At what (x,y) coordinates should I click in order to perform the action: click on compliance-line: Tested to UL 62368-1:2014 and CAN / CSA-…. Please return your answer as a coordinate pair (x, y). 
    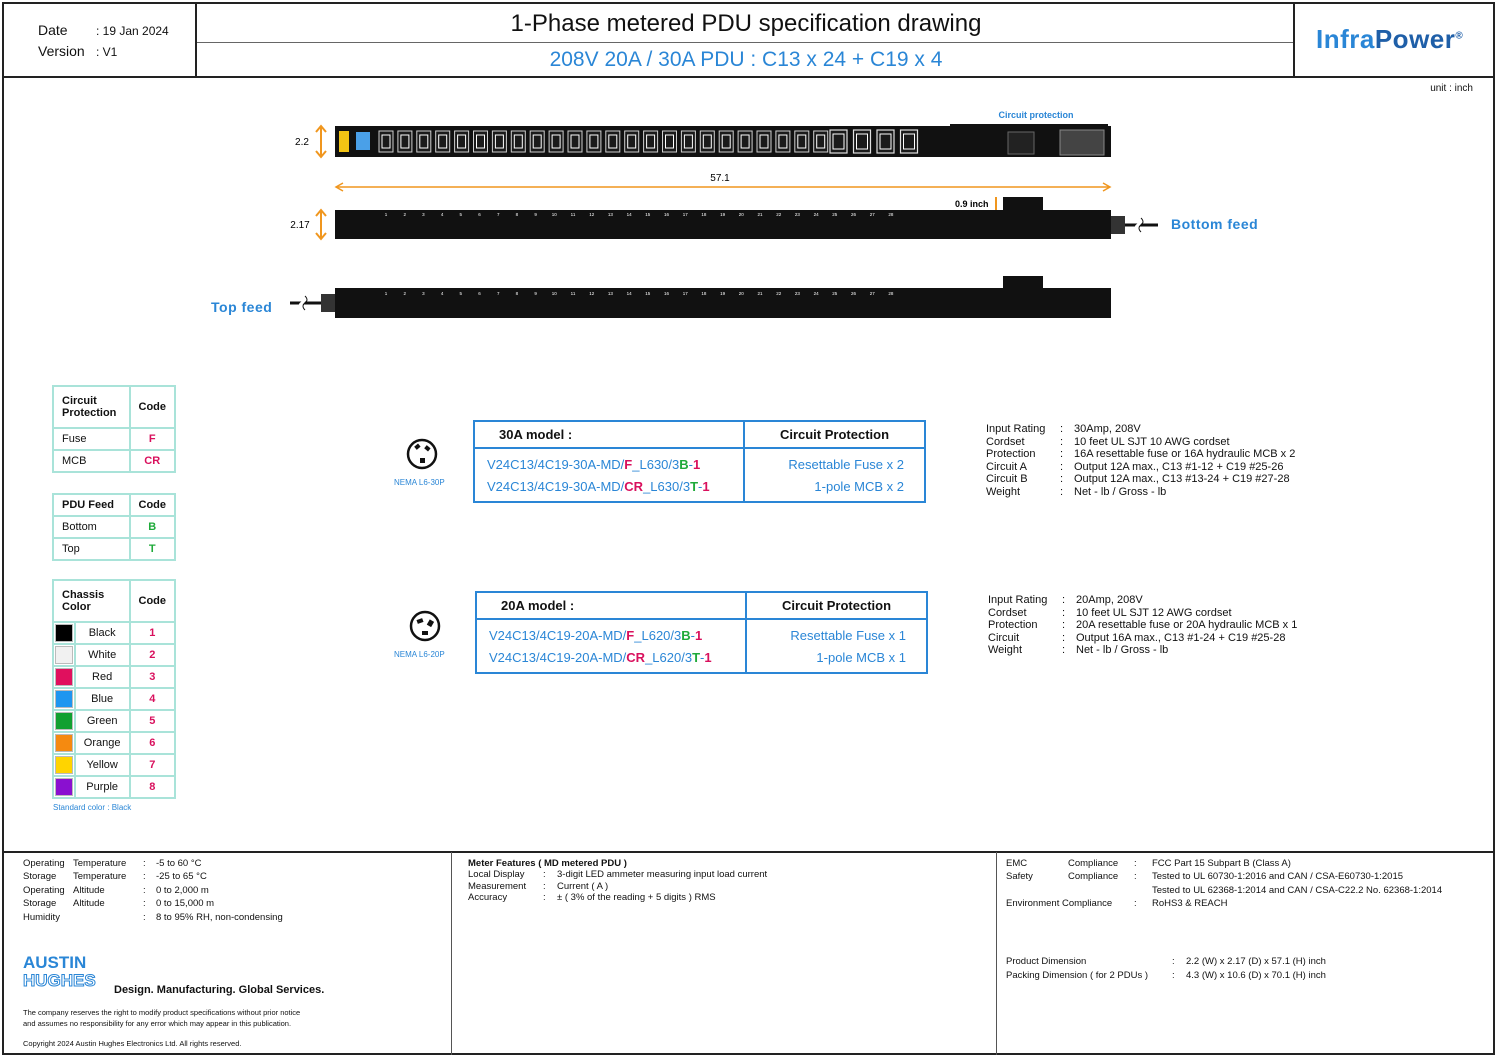
    Looking at the image, I should click on (1297, 890).